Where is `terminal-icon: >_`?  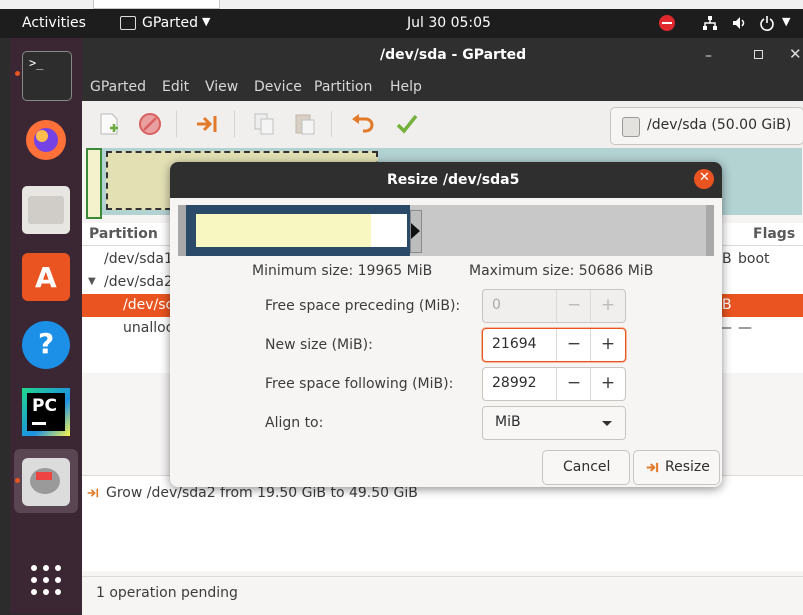
terminal-icon: >_ is located at coordinates (47, 76).